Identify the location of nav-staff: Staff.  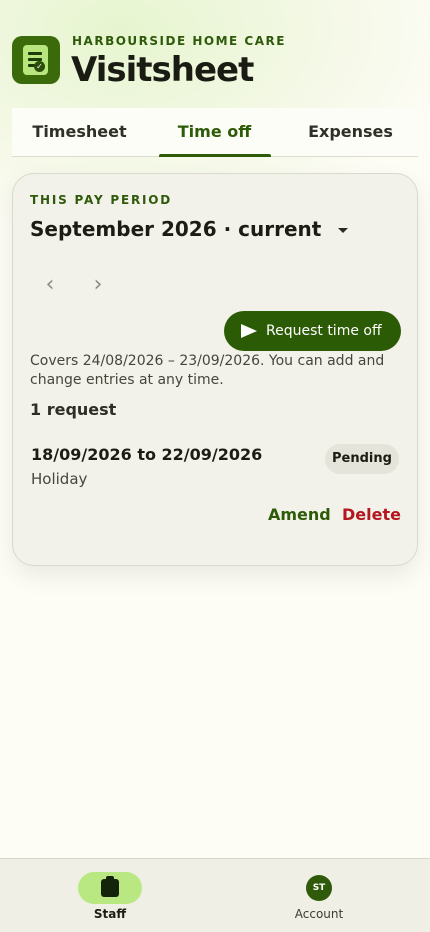
(110, 895).